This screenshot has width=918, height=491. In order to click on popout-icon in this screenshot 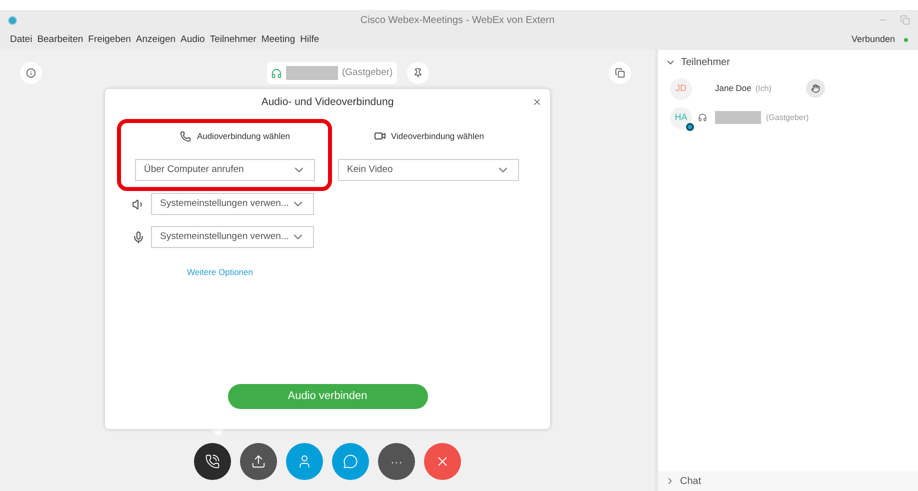, I will do `click(620, 73)`.